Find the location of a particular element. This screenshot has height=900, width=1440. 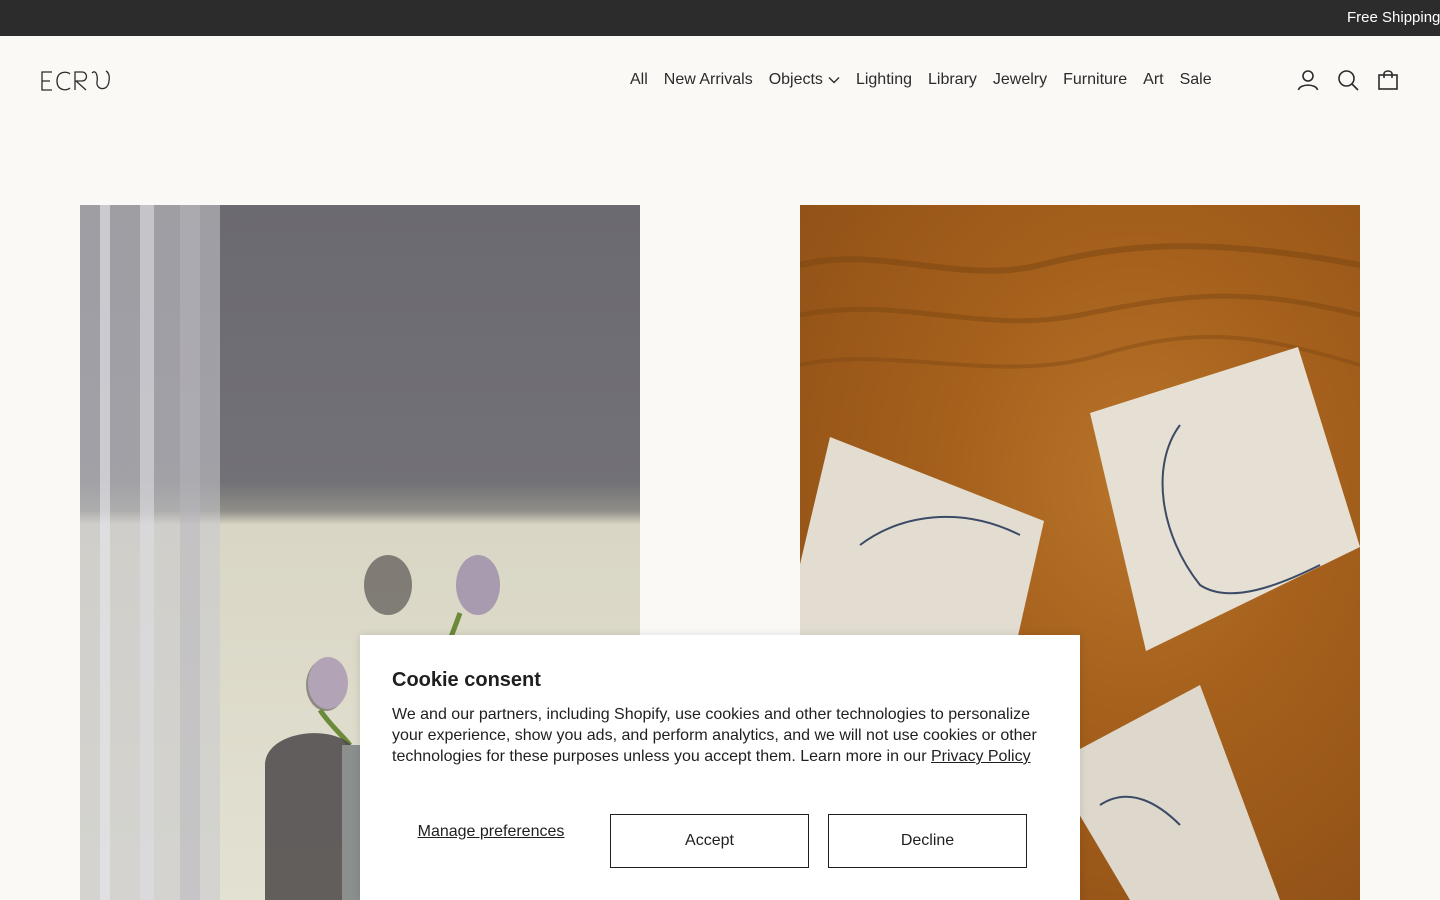

nav-item-label: Lighting is located at coordinates (883, 79).